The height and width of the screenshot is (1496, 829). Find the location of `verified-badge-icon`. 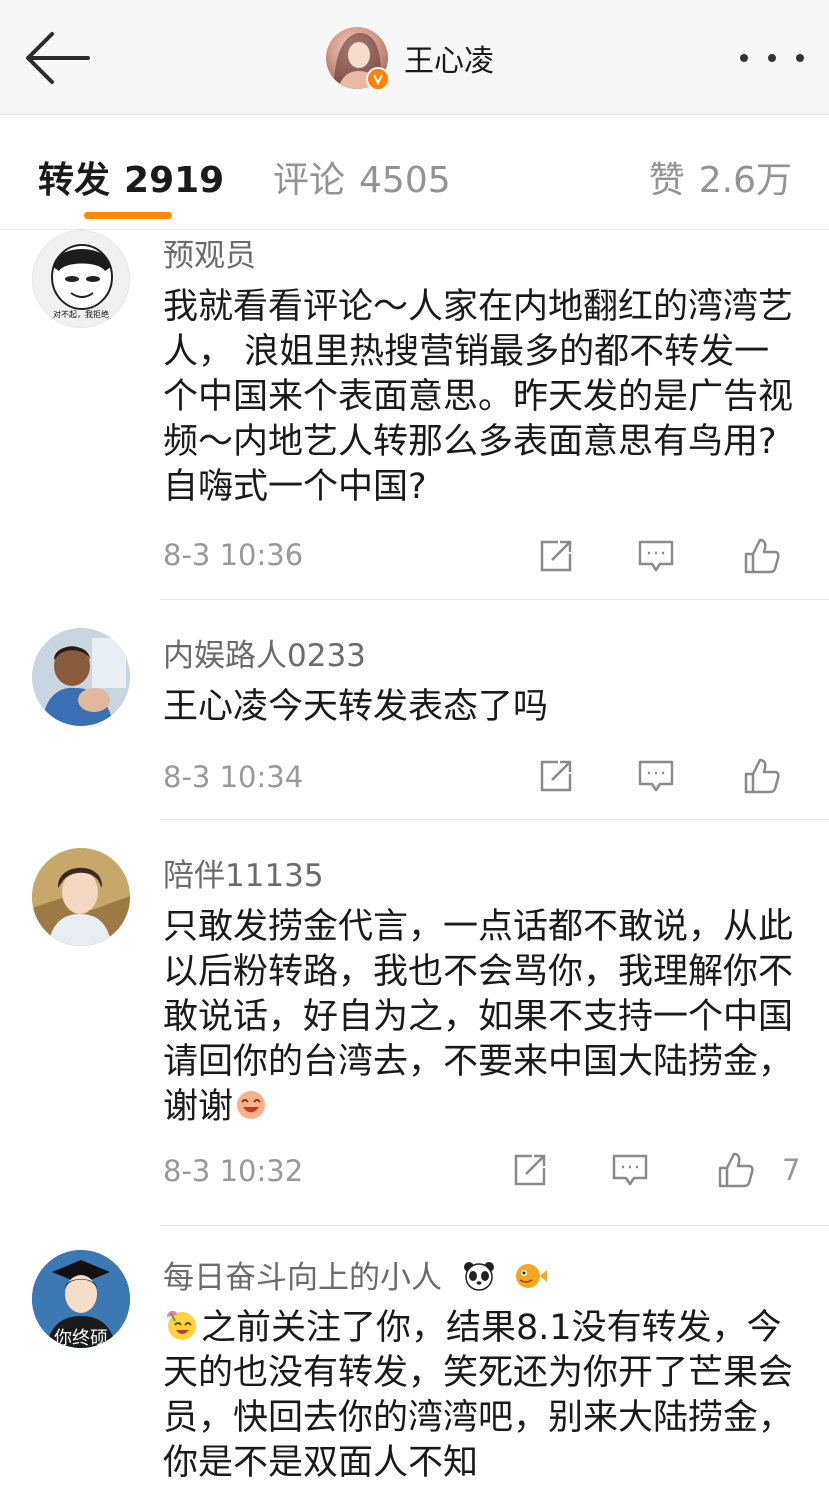

verified-badge-icon is located at coordinates (378, 79).